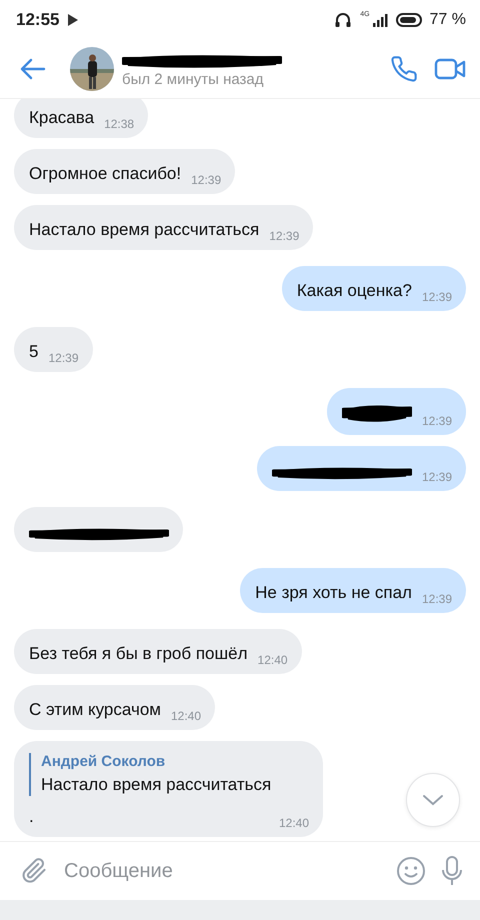 The width and height of the screenshot is (480, 920). Describe the element at coordinates (119, 124) in the screenshot. I see `message-time: 12:38` at that location.